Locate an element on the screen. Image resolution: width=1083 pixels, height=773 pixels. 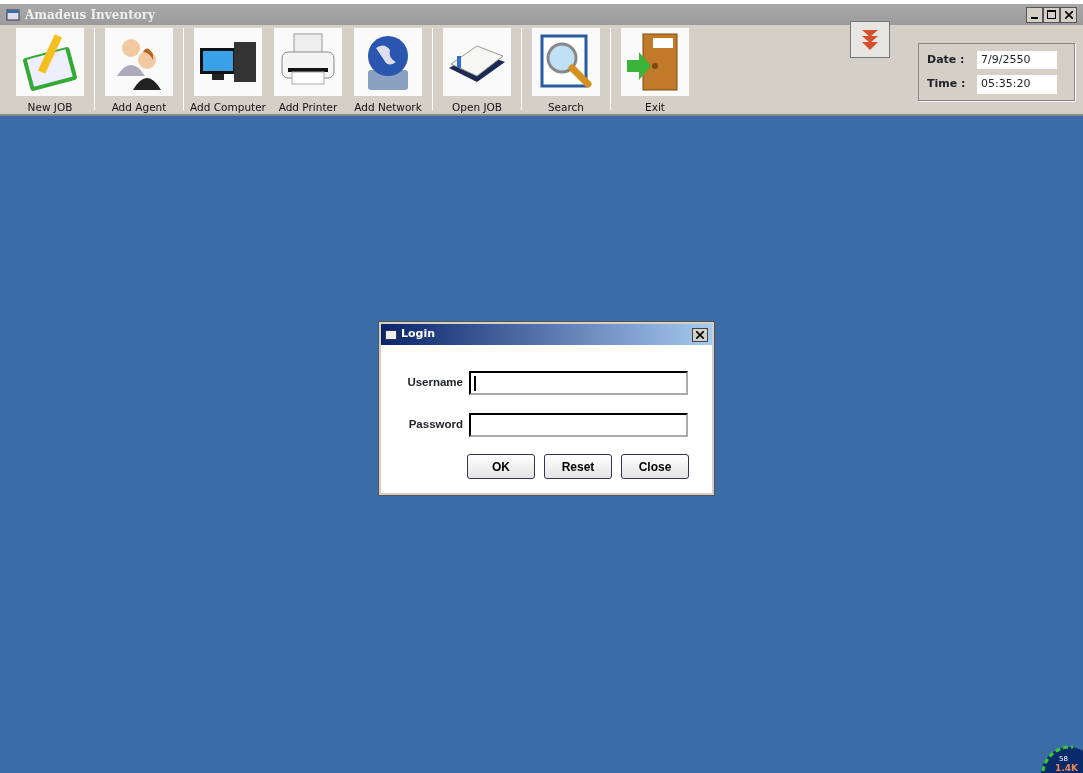
minimize-icon is located at coordinates (1034, 17).